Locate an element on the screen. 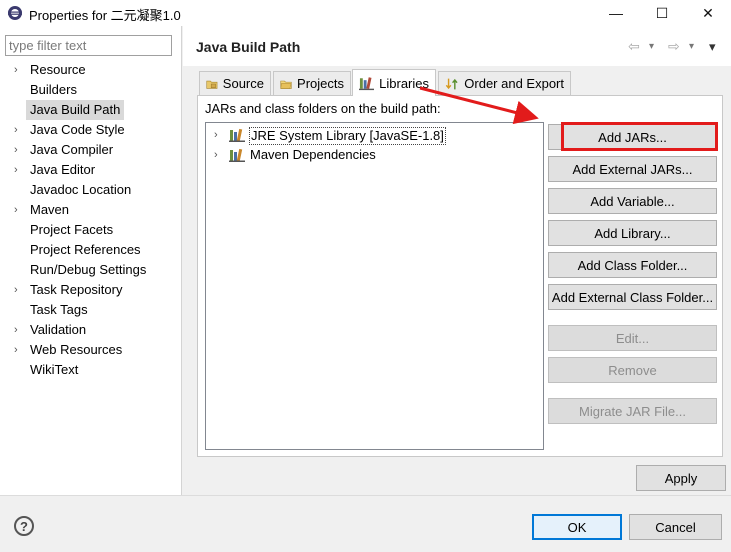 The height and width of the screenshot is (552, 731). sidebar-item-task-tags: Task Tags is located at coordinates (90, 310).